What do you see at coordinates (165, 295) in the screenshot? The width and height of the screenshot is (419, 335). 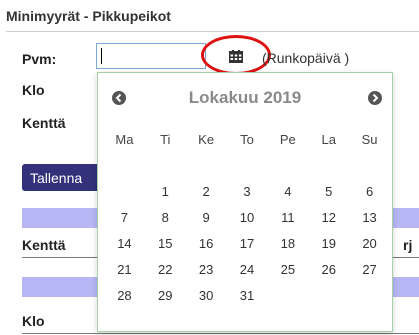 I see `calendar-day: 29` at bounding box center [165, 295].